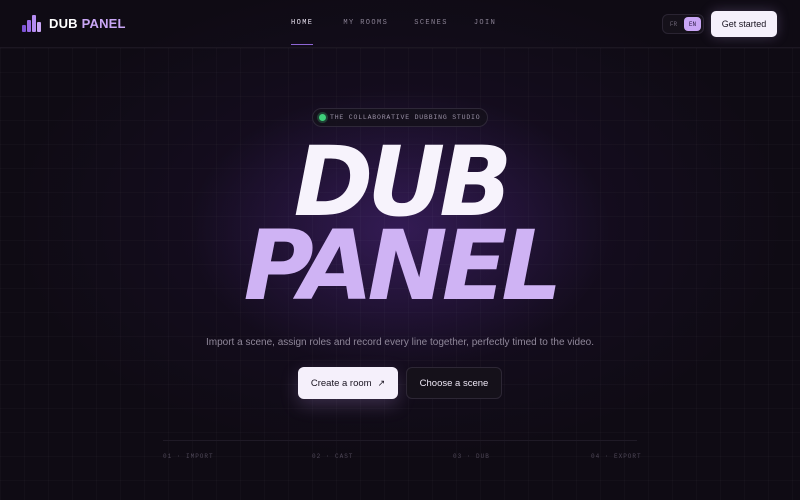 The height and width of the screenshot is (500, 800). What do you see at coordinates (393, 32) in the screenshot?
I see `main-nav: HOME MY ROOMS SCENES JOIN` at bounding box center [393, 32].